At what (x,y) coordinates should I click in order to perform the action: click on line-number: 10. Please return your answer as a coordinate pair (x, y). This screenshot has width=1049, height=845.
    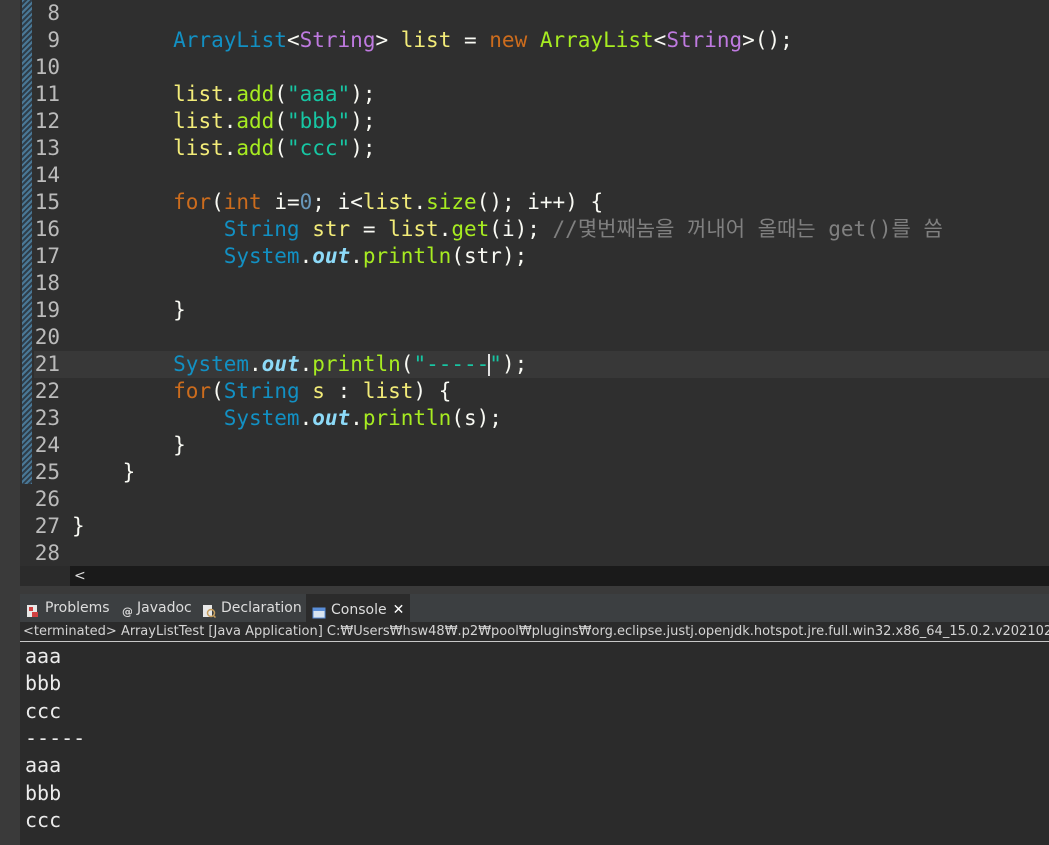
    Looking at the image, I should click on (47, 67).